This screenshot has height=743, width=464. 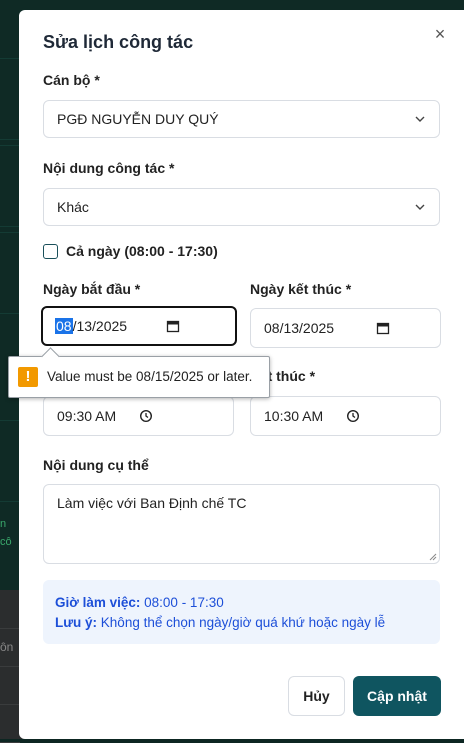 What do you see at coordinates (440, 34) in the screenshot?
I see `close-icon: ×` at bounding box center [440, 34].